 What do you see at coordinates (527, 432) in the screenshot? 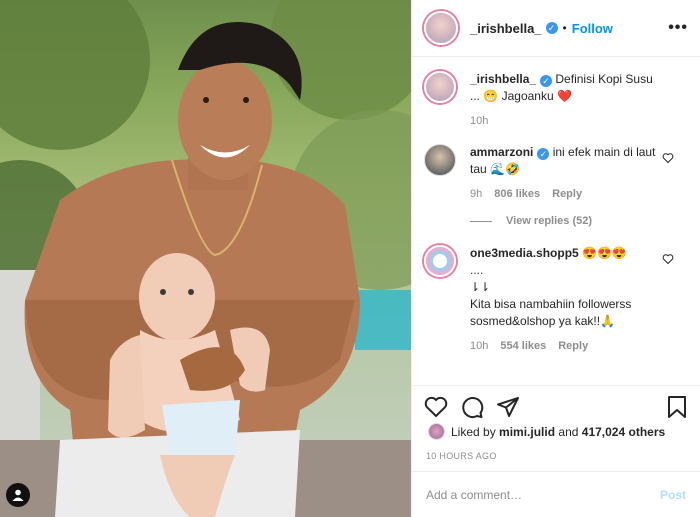
I see `liker-username: mimi.julid` at bounding box center [527, 432].